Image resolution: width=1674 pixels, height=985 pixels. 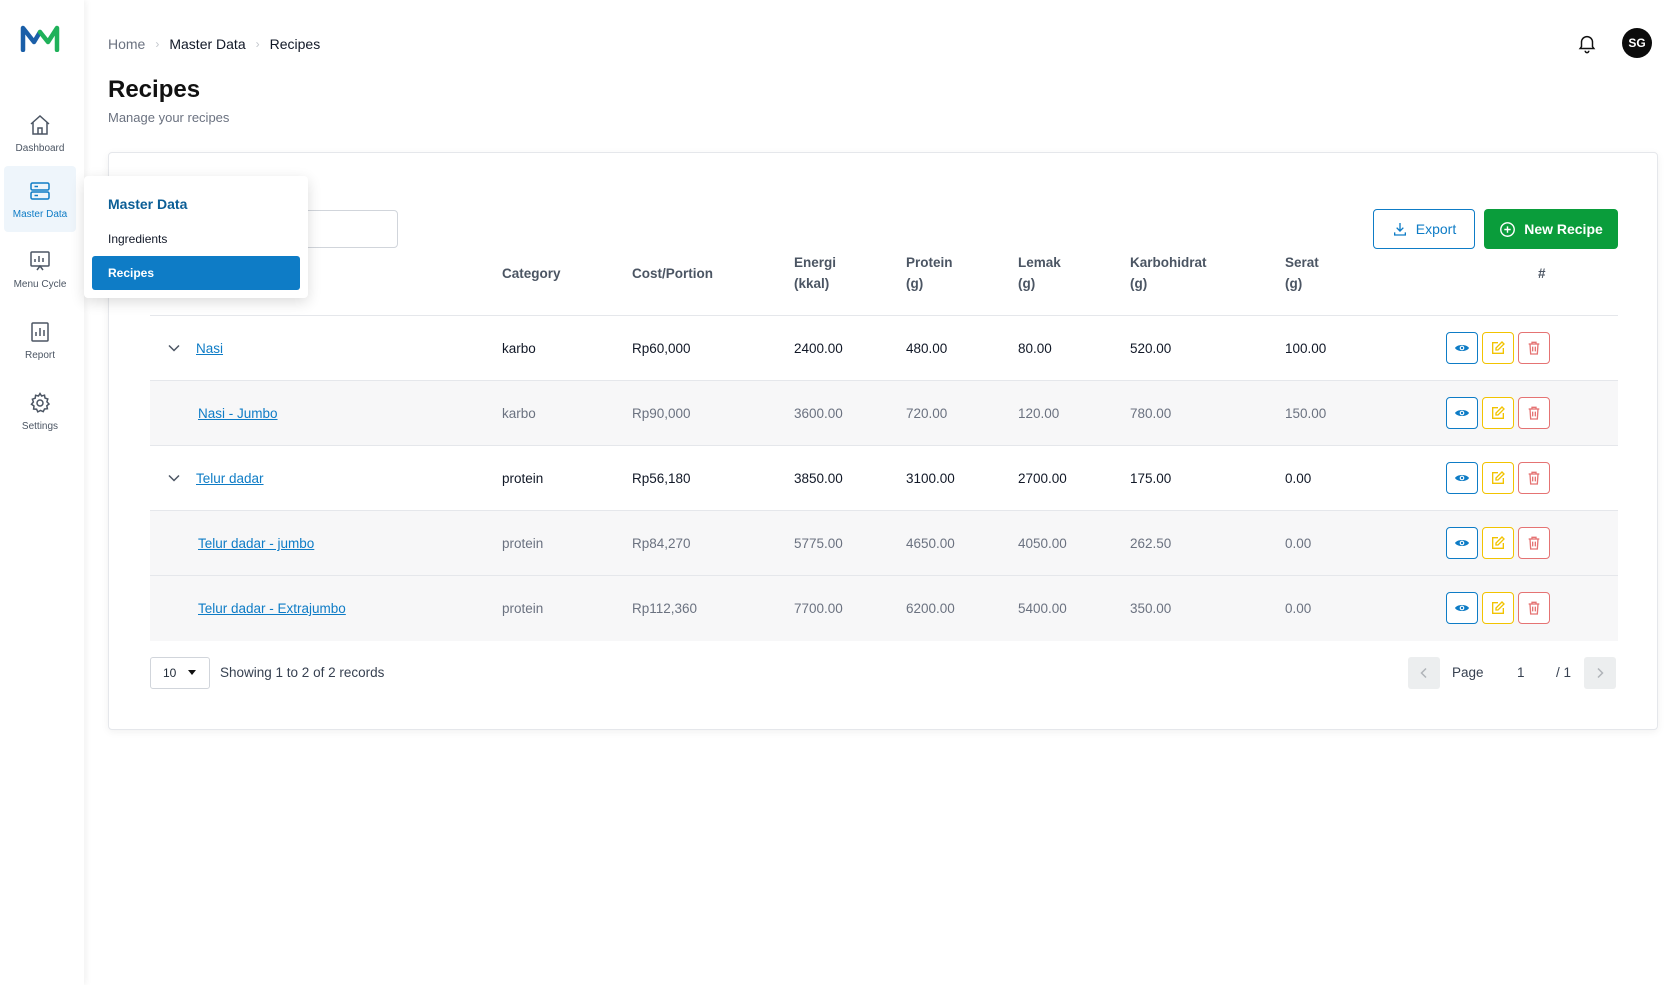 What do you see at coordinates (519, 348) in the screenshot?
I see `cell-category: karbo` at bounding box center [519, 348].